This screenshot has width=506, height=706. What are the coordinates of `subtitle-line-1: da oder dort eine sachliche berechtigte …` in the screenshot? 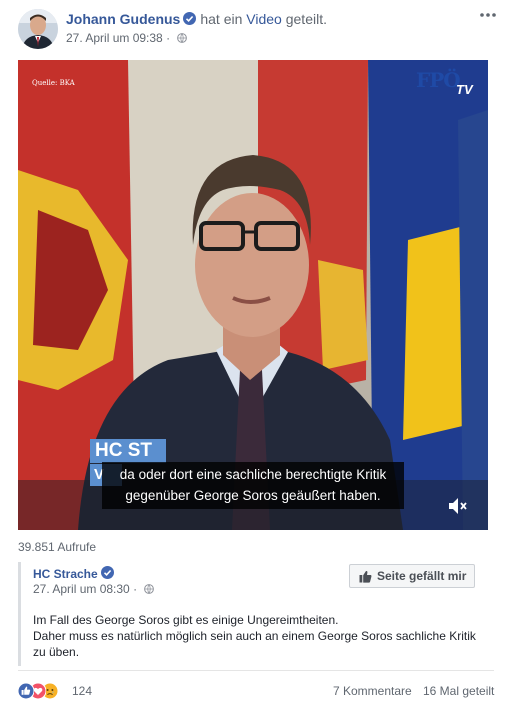 It's located at (253, 474).